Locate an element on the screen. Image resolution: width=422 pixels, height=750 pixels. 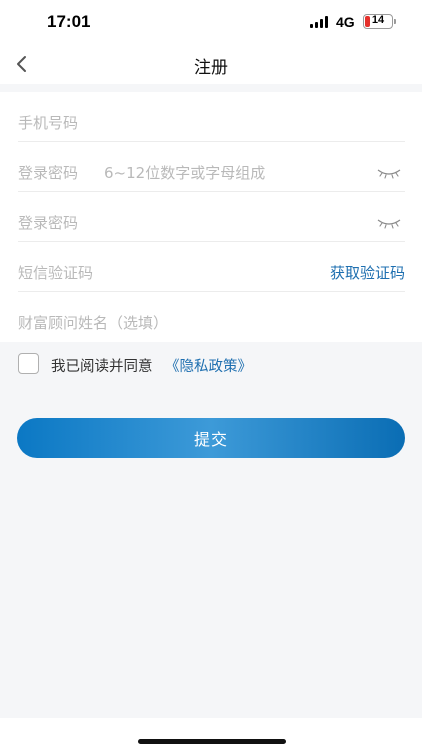
sms-code-label: 短信验证码 is located at coordinates (56, 273).